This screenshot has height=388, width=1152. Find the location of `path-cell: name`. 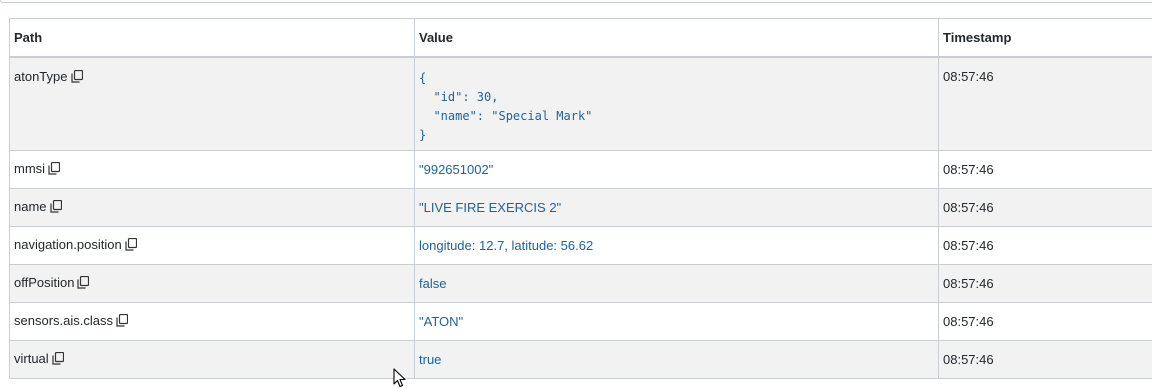

path-cell: name is located at coordinates (212, 208).